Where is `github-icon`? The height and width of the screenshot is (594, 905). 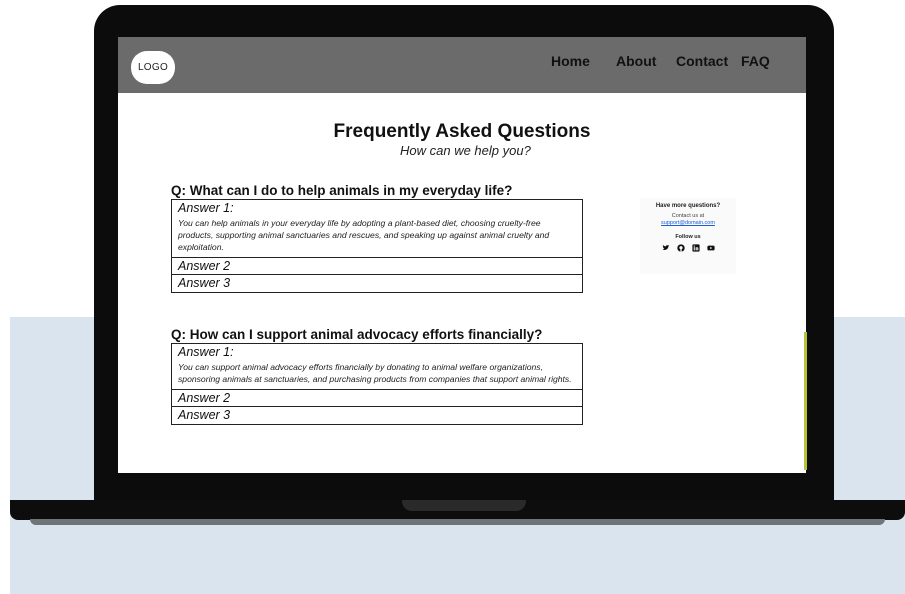
github-icon is located at coordinates (680, 248).